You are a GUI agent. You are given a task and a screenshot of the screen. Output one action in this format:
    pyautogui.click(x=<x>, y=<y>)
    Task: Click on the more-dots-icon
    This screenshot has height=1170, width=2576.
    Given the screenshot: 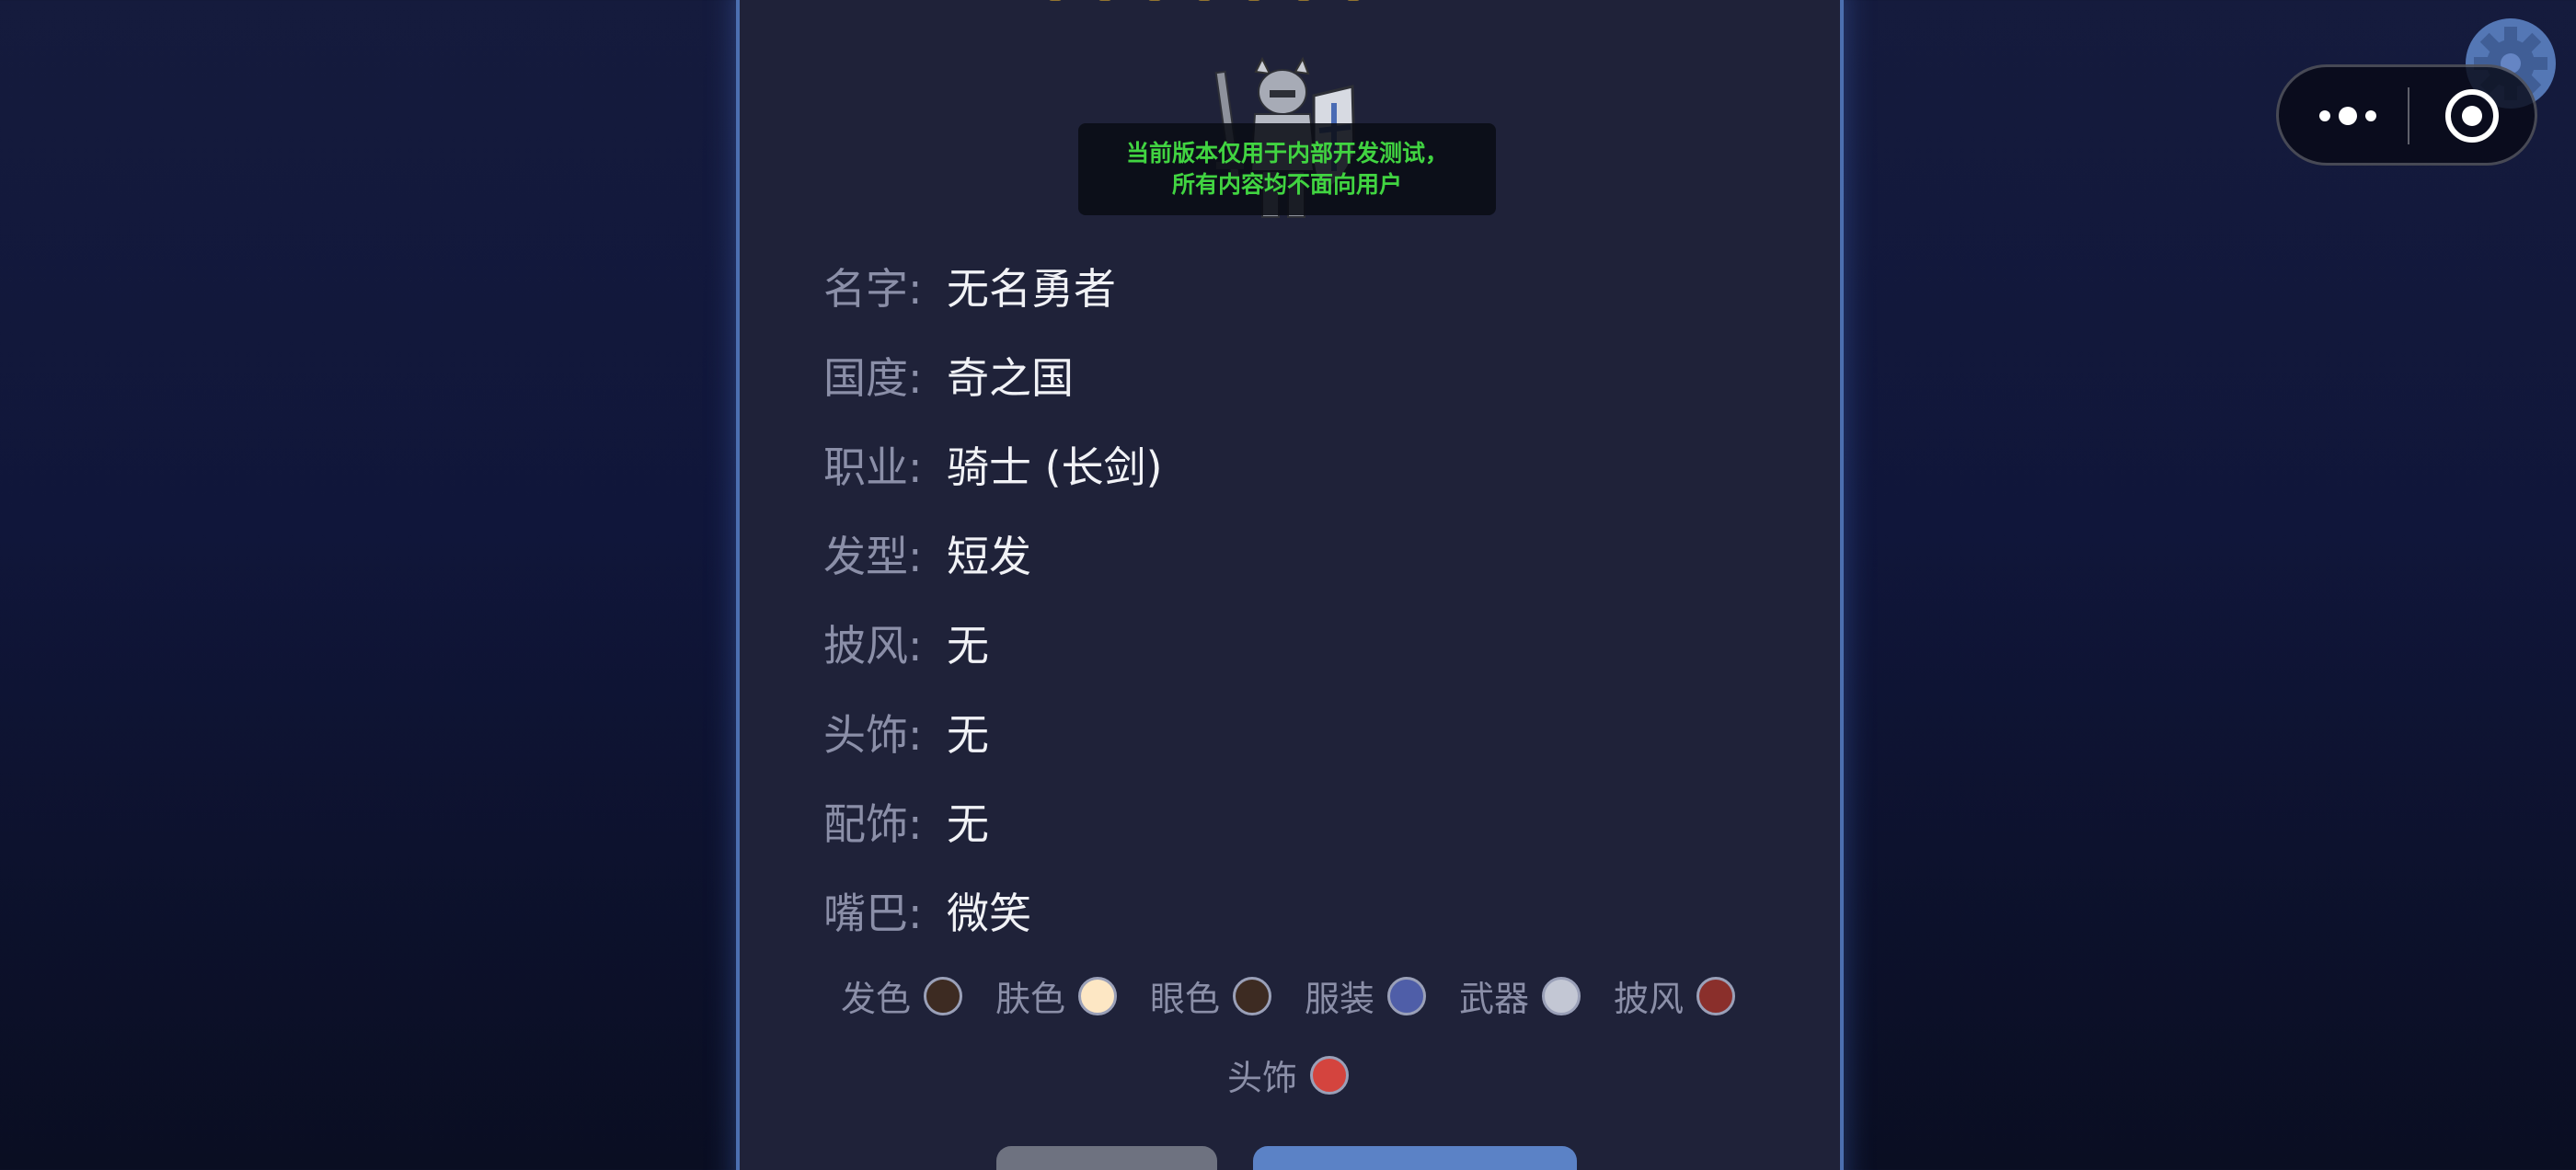 What is the action you would take?
    pyautogui.click(x=2347, y=116)
    